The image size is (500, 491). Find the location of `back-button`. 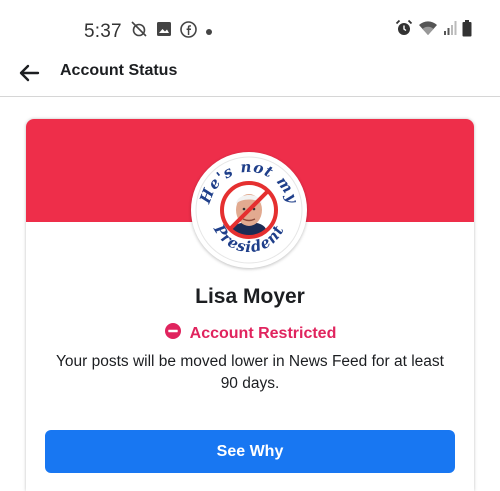

back-button is located at coordinates (29, 75).